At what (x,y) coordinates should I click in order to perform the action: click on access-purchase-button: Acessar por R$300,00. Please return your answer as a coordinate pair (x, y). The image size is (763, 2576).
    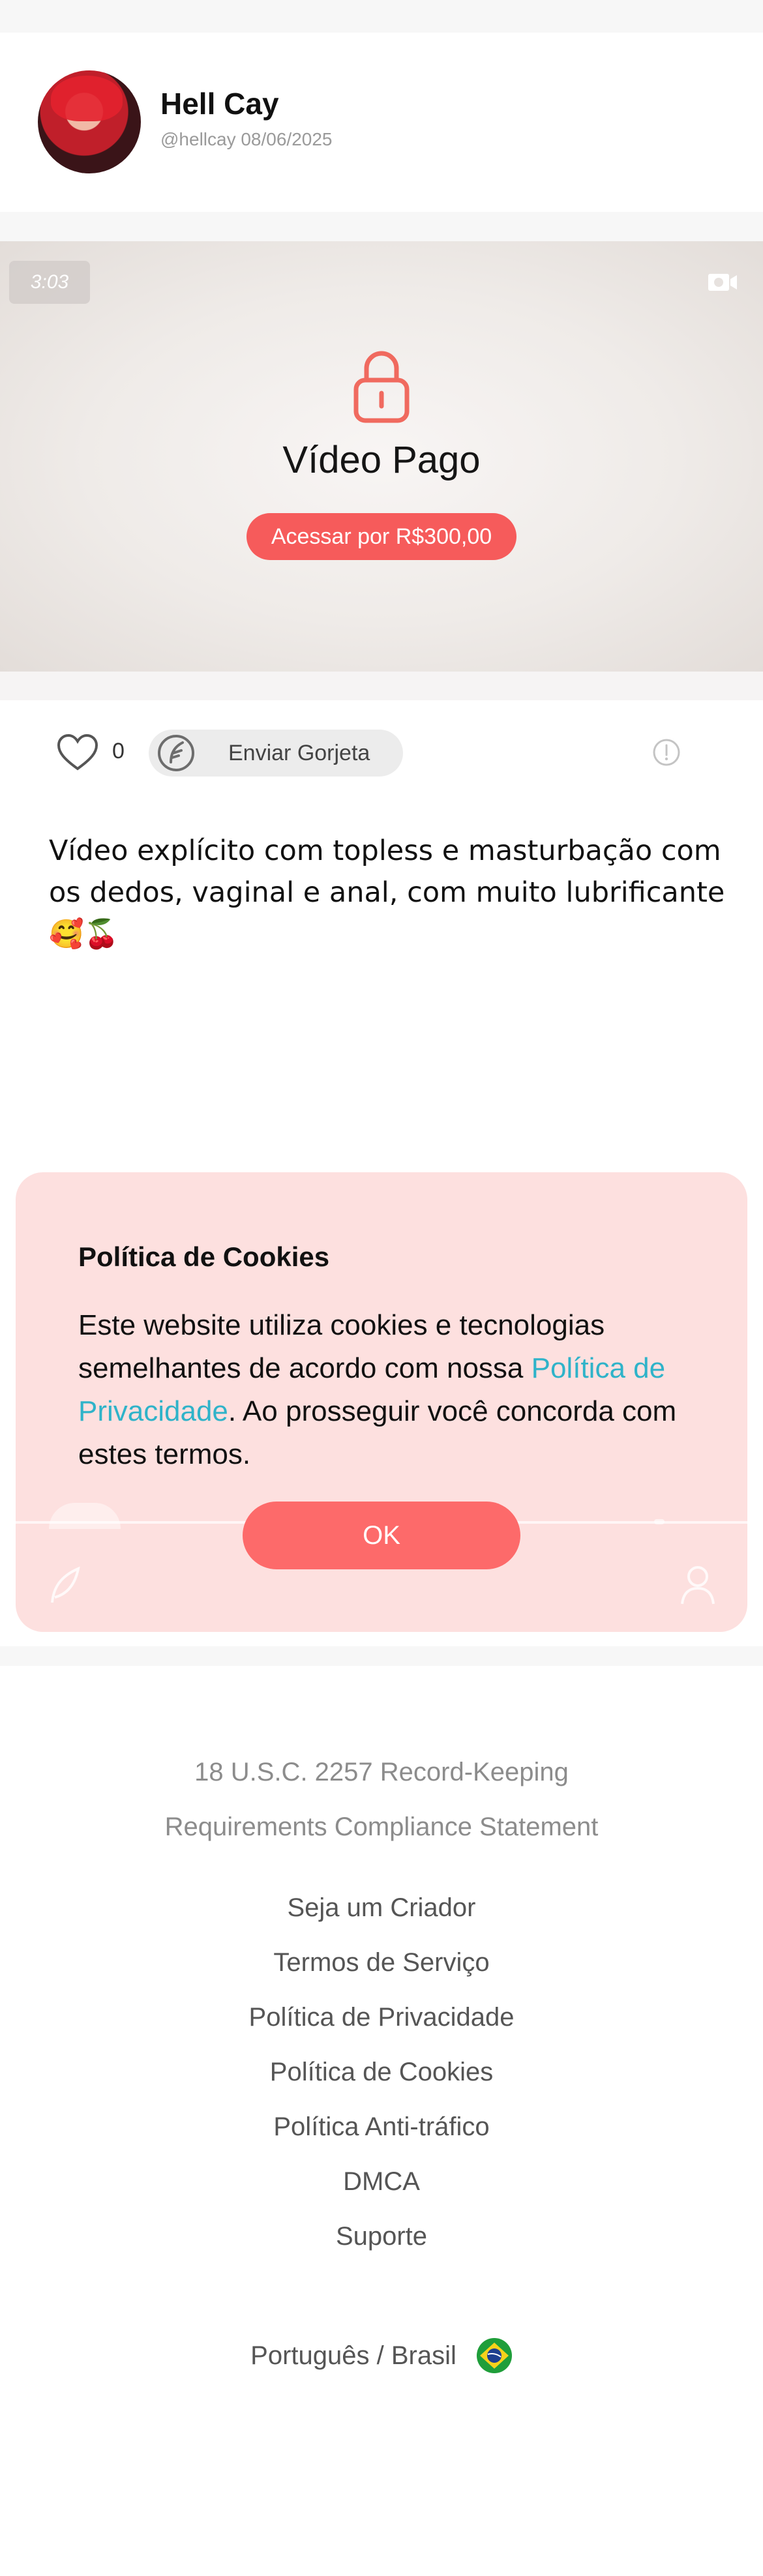
    Looking at the image, I should click on (381, 536).